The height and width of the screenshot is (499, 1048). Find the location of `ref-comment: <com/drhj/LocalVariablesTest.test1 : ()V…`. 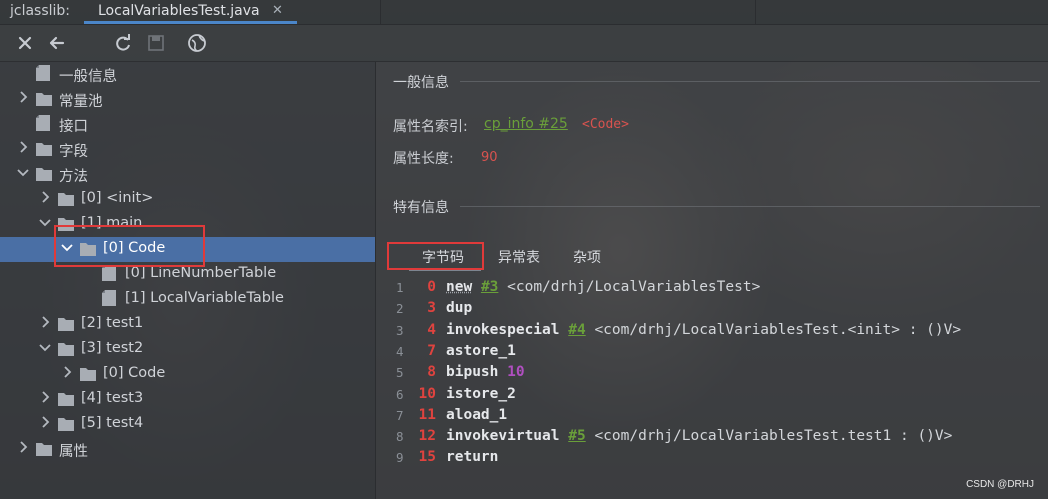

ref-comment: <com/drhj/LocalVariablesTest.test1 : ()V… is located at coordinates (773, 436).